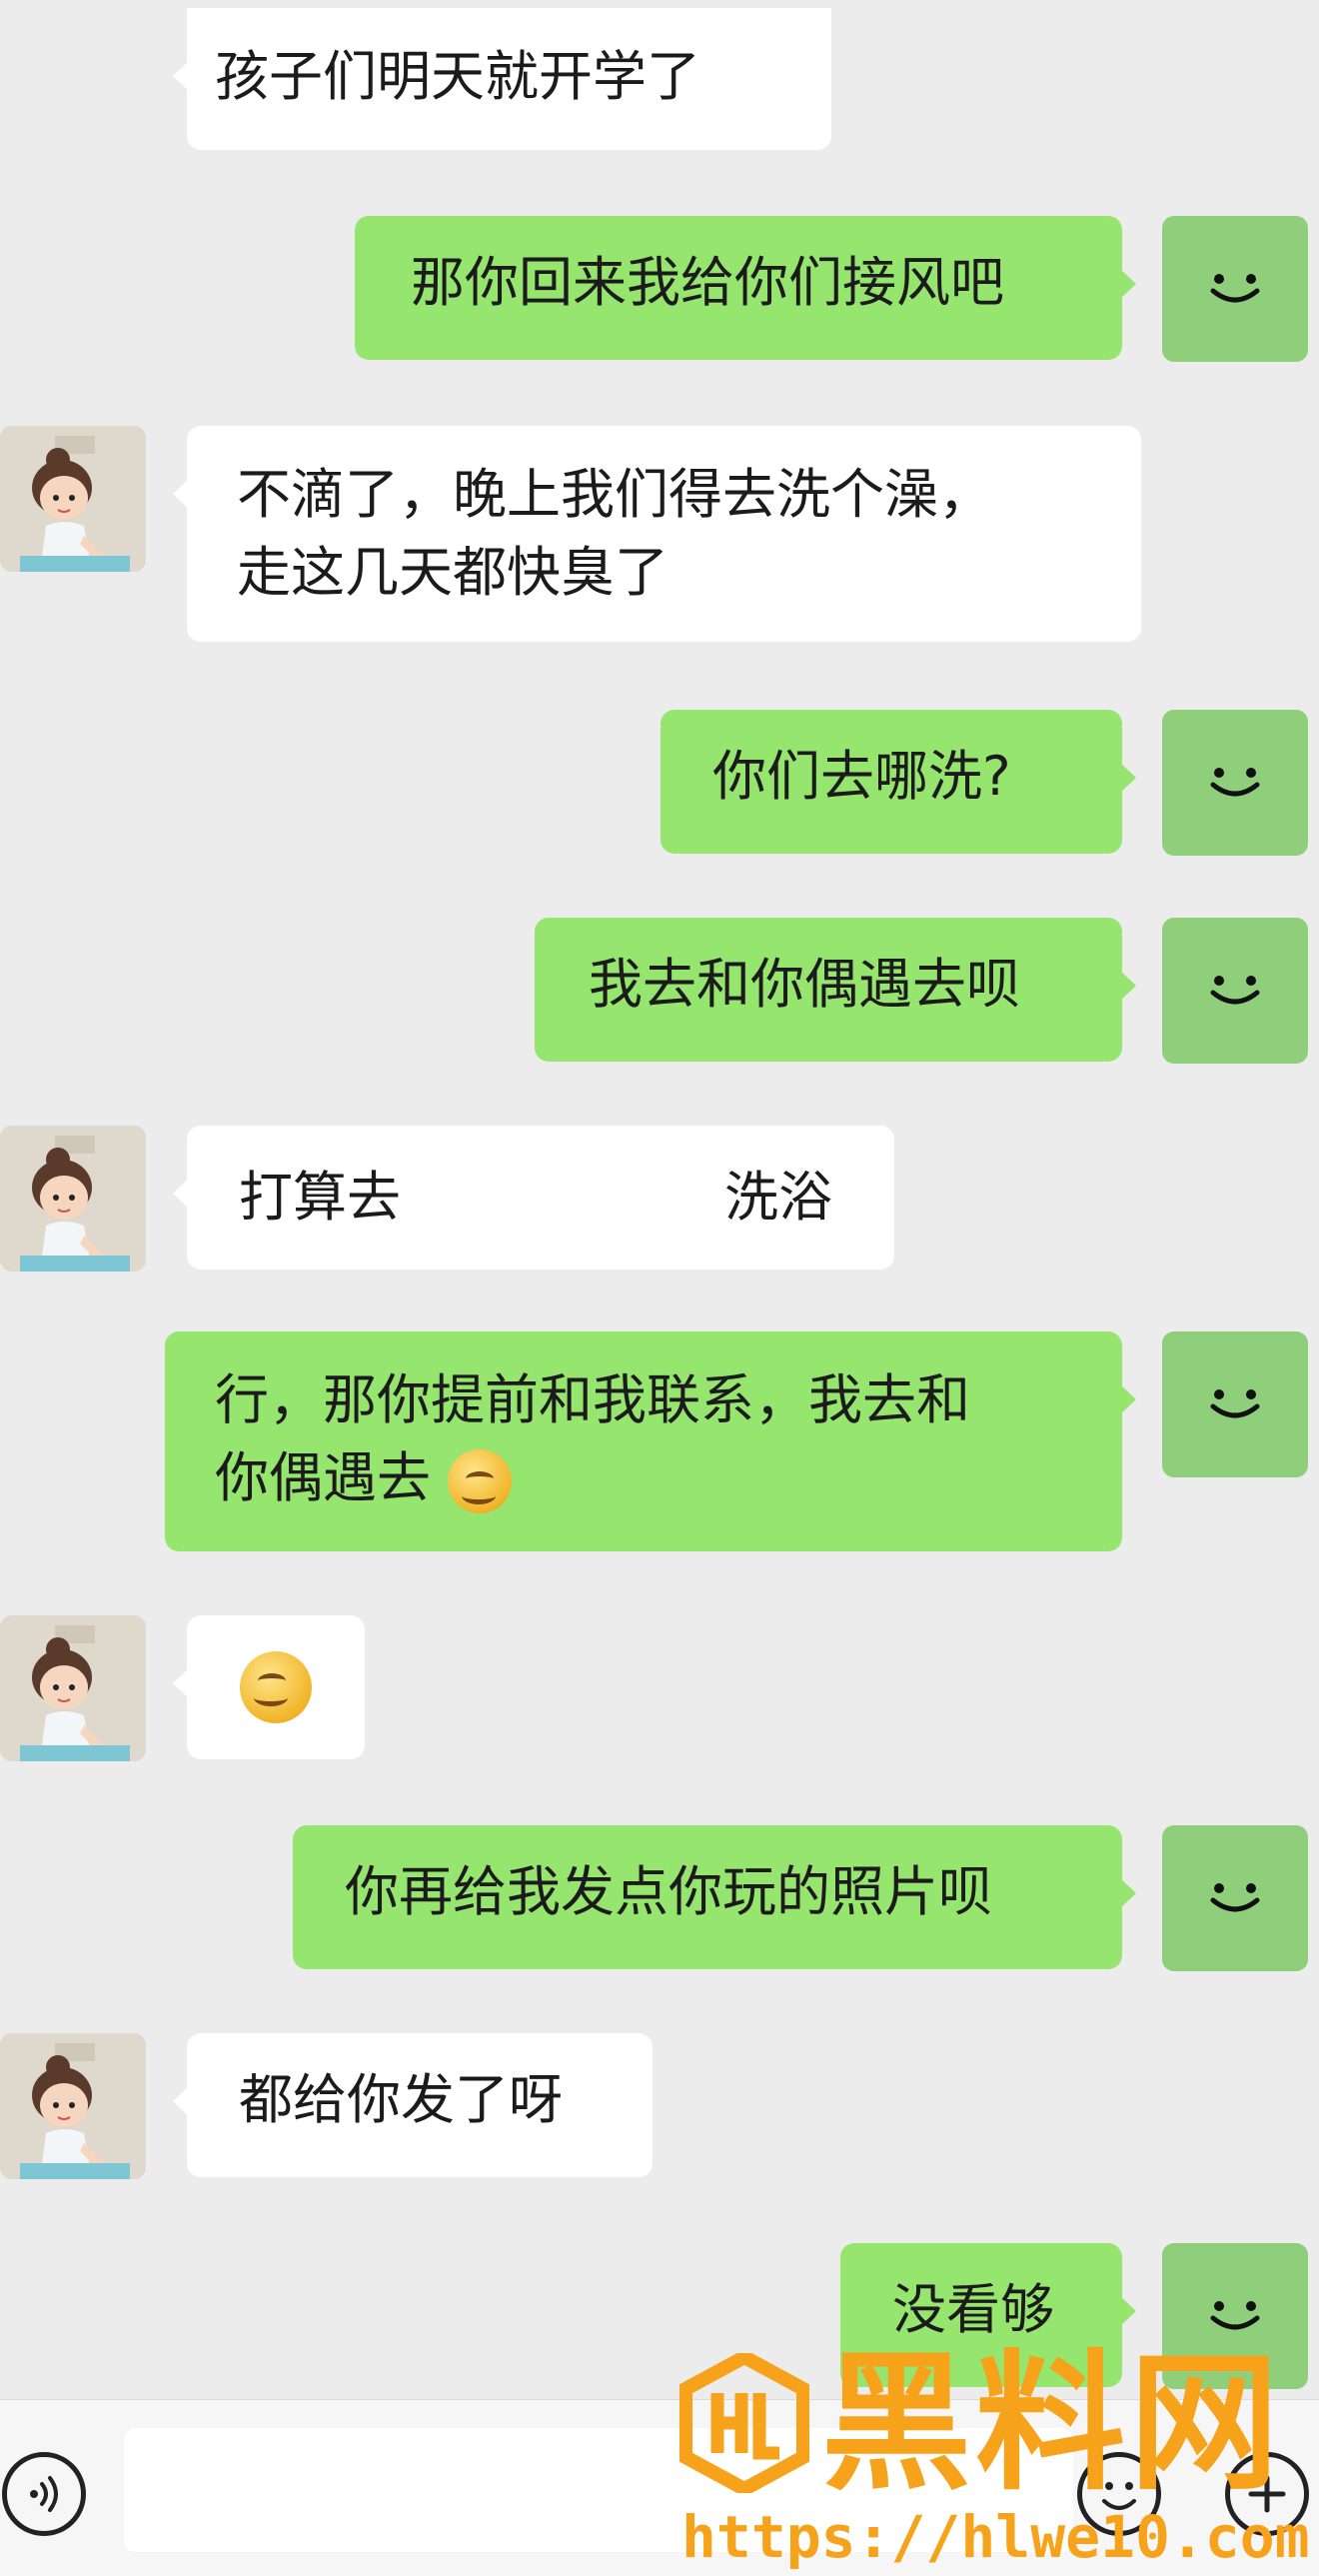  I want to click on plus-button, so click(1267, 2494).